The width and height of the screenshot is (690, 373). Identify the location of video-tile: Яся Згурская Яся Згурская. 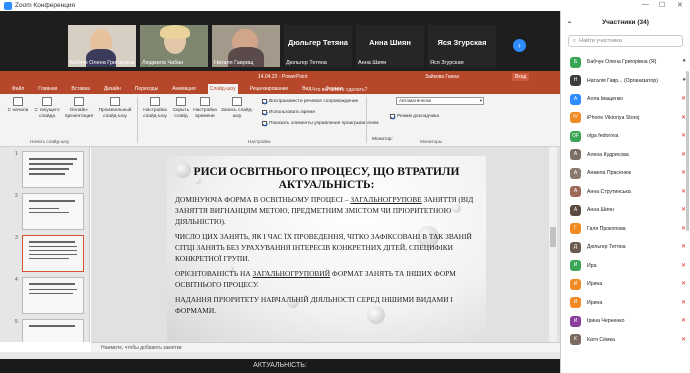
(462, 46).